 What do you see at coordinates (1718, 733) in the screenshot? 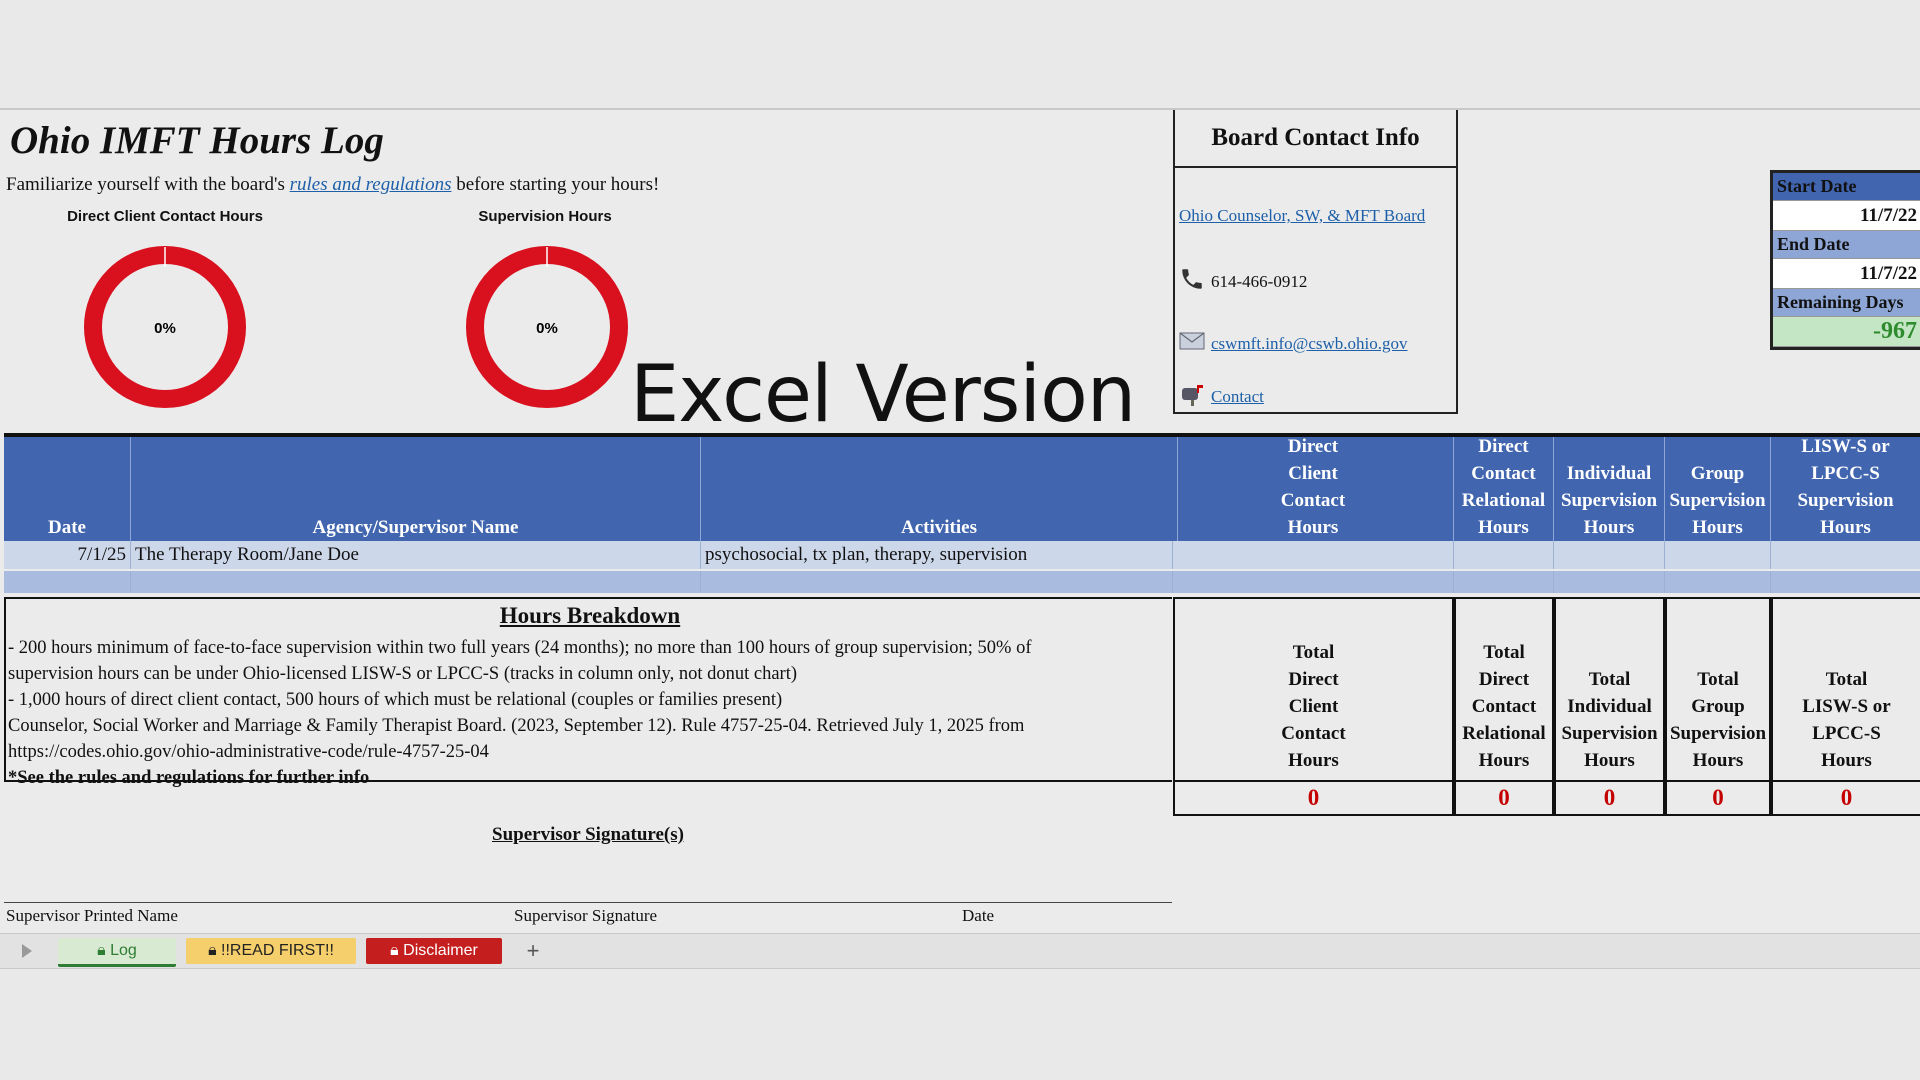
I see `total-group-l3: Supervision` at bounding box center [1718, 733].